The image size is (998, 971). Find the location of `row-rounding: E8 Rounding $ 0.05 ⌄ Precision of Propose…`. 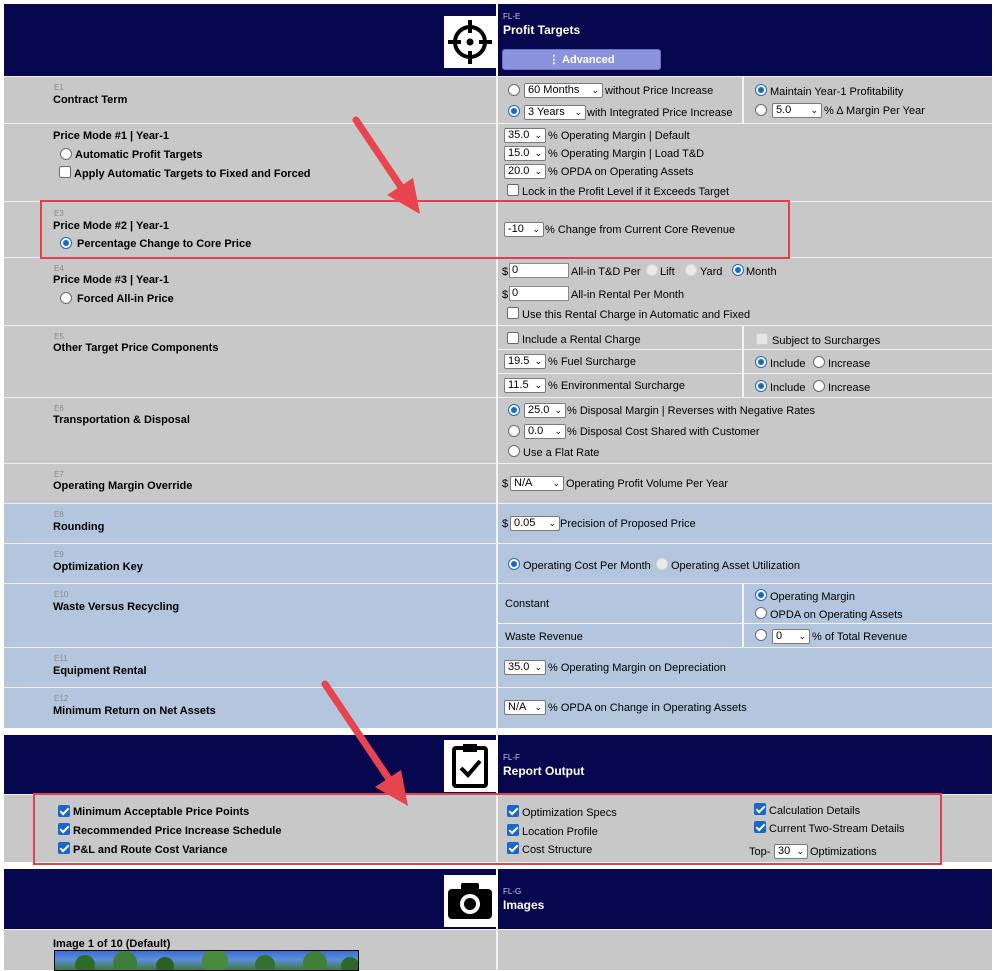

row-rounding: E8 Rounding $ 0.05 ⌄ Precision of Propose… is located at coordinates (498, 523).